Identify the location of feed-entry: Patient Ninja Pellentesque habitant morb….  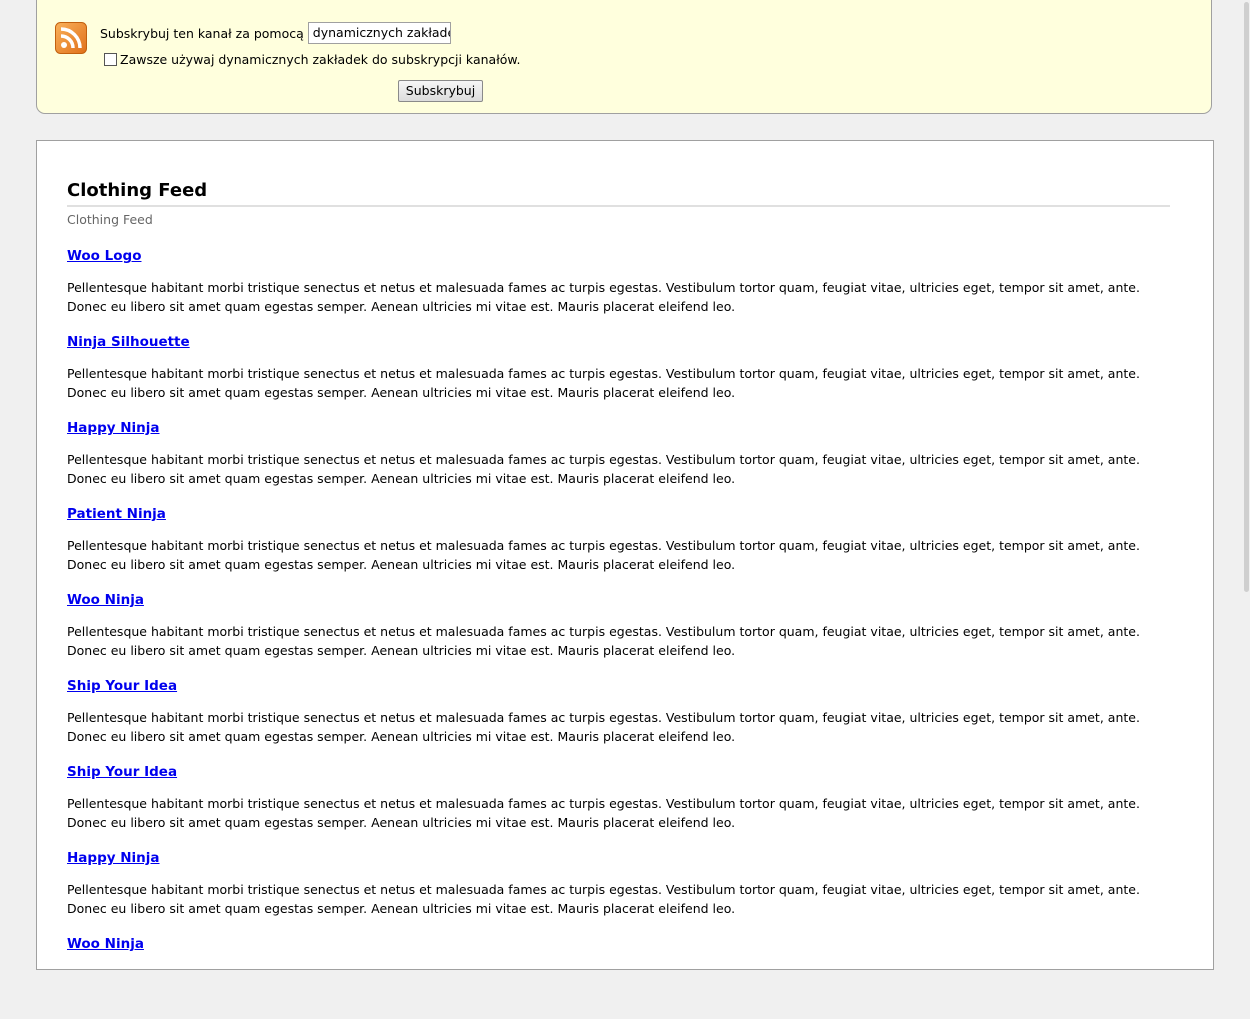
(619, 546).